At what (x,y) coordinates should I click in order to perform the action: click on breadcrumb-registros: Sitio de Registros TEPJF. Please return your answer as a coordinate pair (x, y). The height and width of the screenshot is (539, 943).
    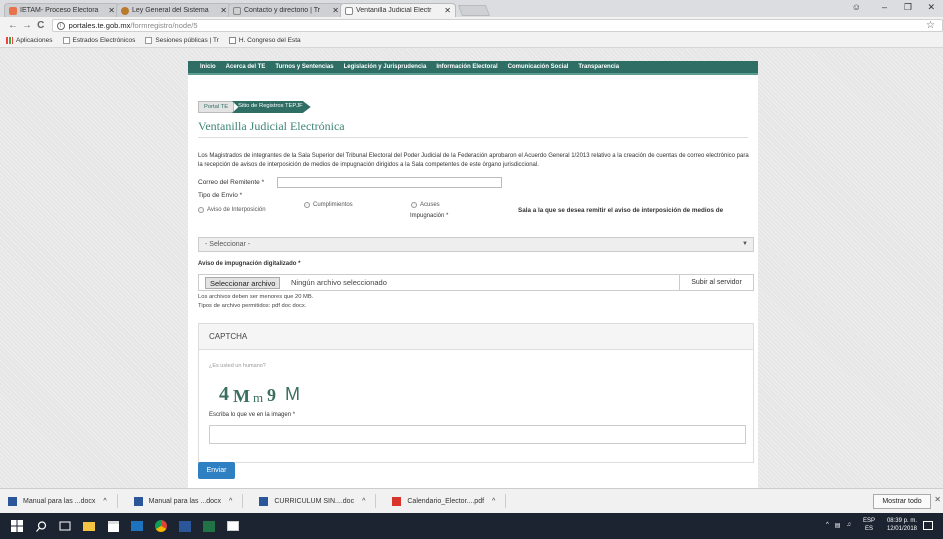
    Looking at the image, I should click on (271, 107).